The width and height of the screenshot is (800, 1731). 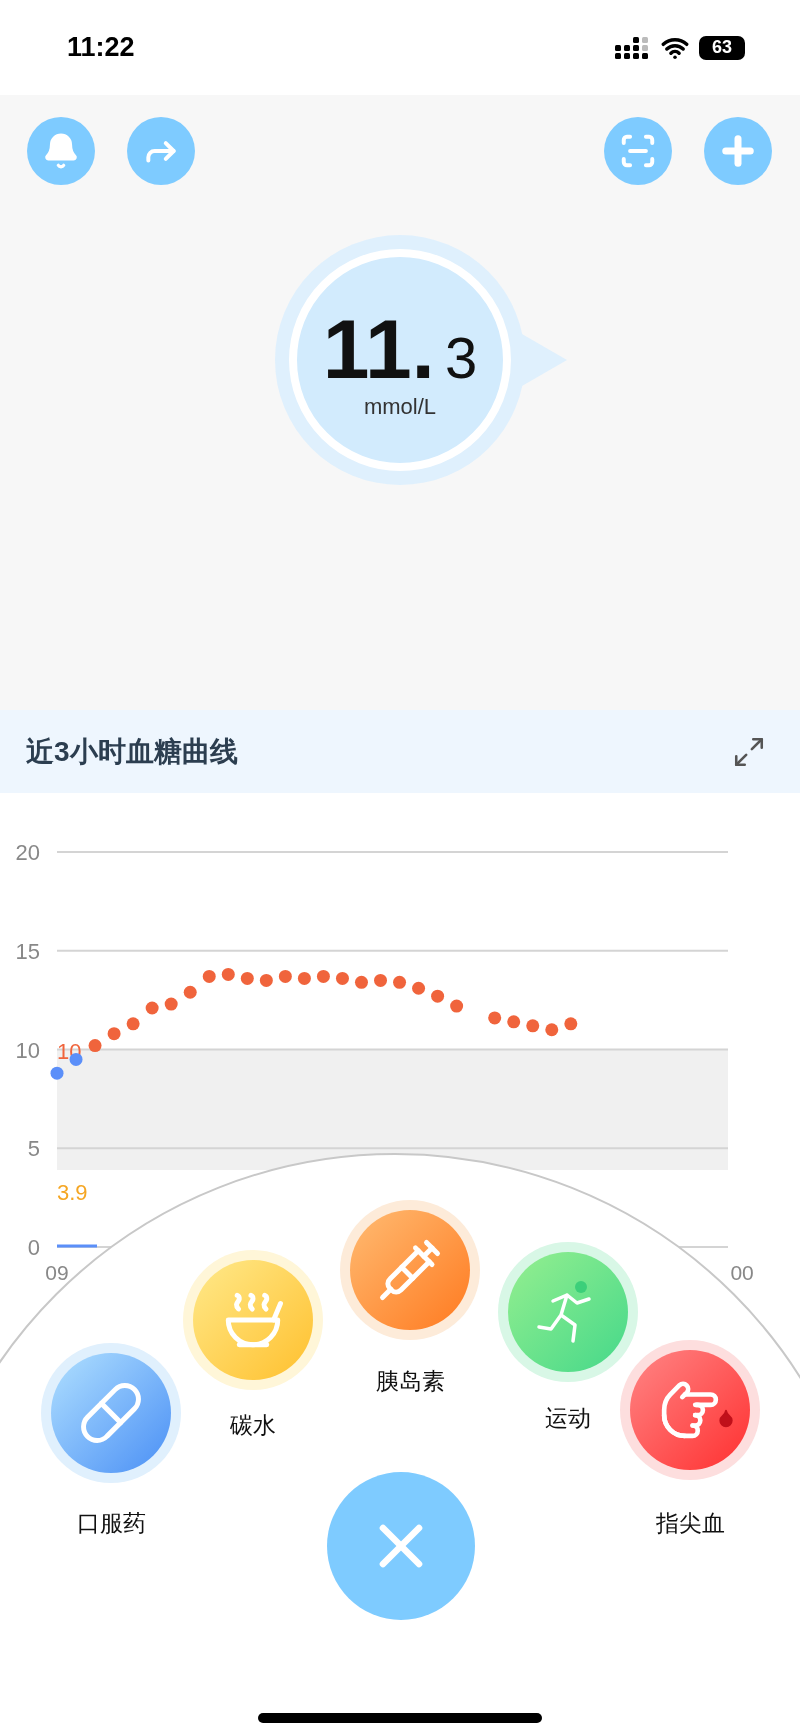 I want to click on quick-add-label: 指尖血, so click(x=690, y=1523).